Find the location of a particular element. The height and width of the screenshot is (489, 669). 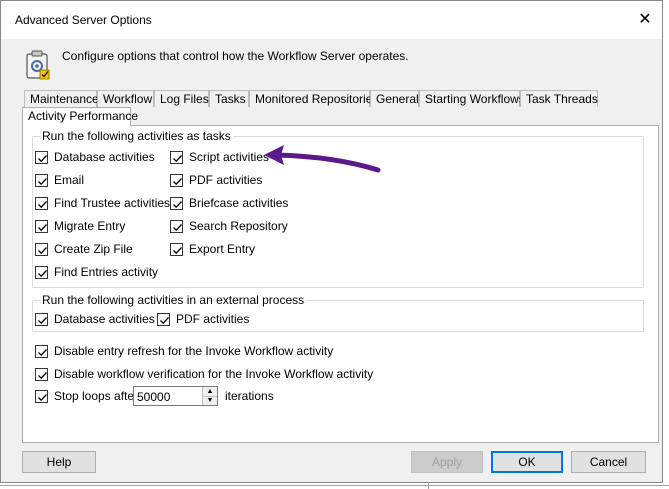

cancel-button: Cancel is located at coordinates (608, 462).